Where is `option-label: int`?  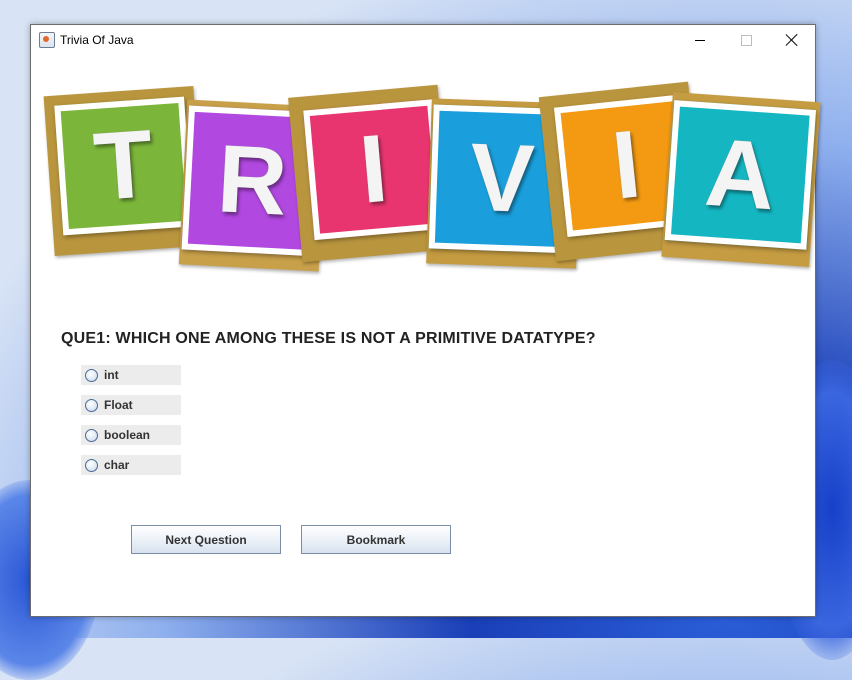
option-label: int is located at coordinates (111, 375).